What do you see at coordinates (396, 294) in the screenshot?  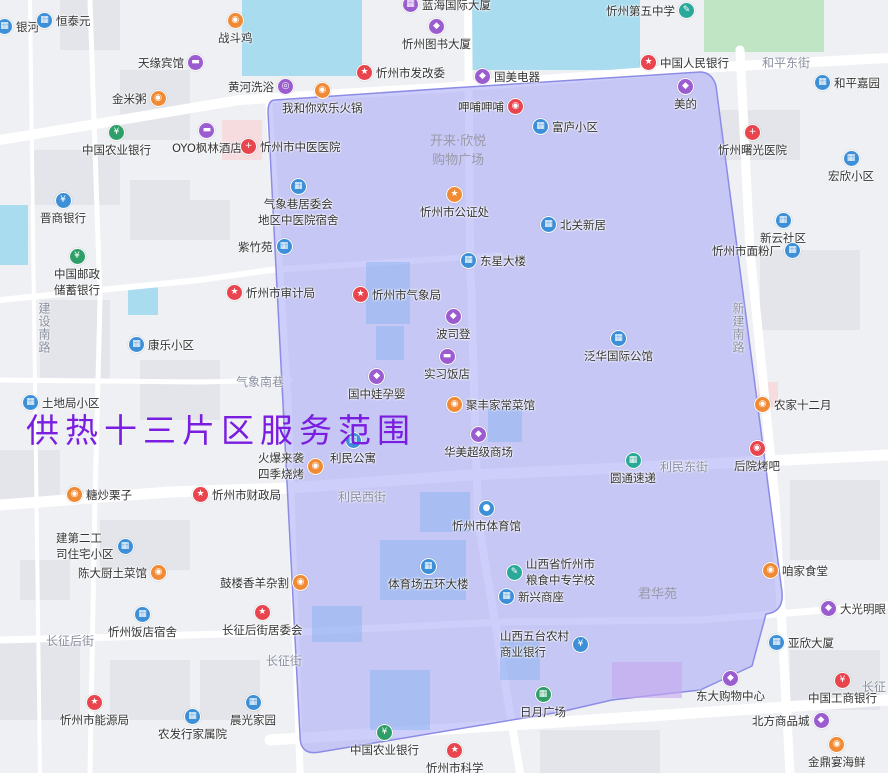 I see `poi-qixiangju: ★ 忻州市气象局` at bounding box center [396, 294].